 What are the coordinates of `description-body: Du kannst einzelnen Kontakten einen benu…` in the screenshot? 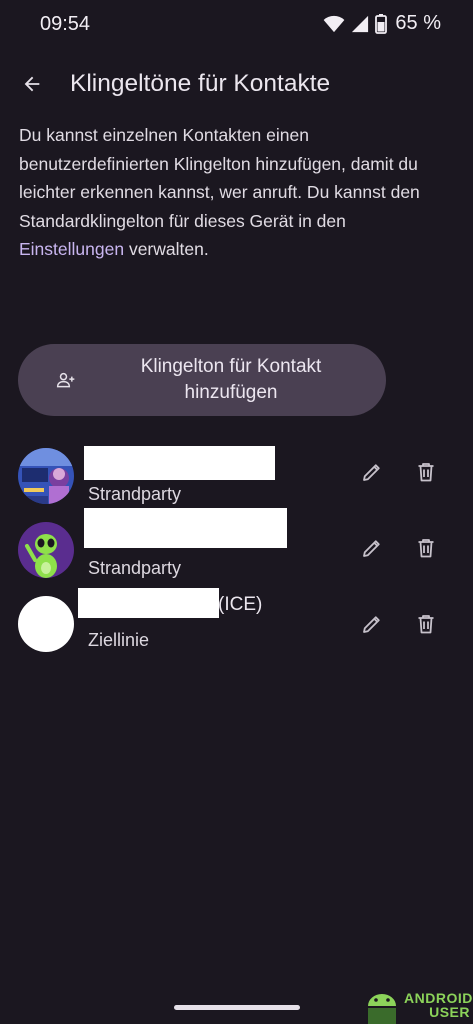 It's located at (219, 178).